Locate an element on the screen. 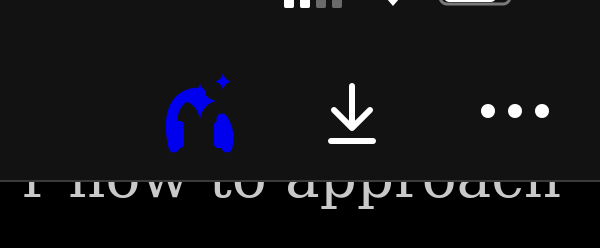 The height and width of the screenshot is (248, 600). wifi-icon is located at coordinates (393, 3).